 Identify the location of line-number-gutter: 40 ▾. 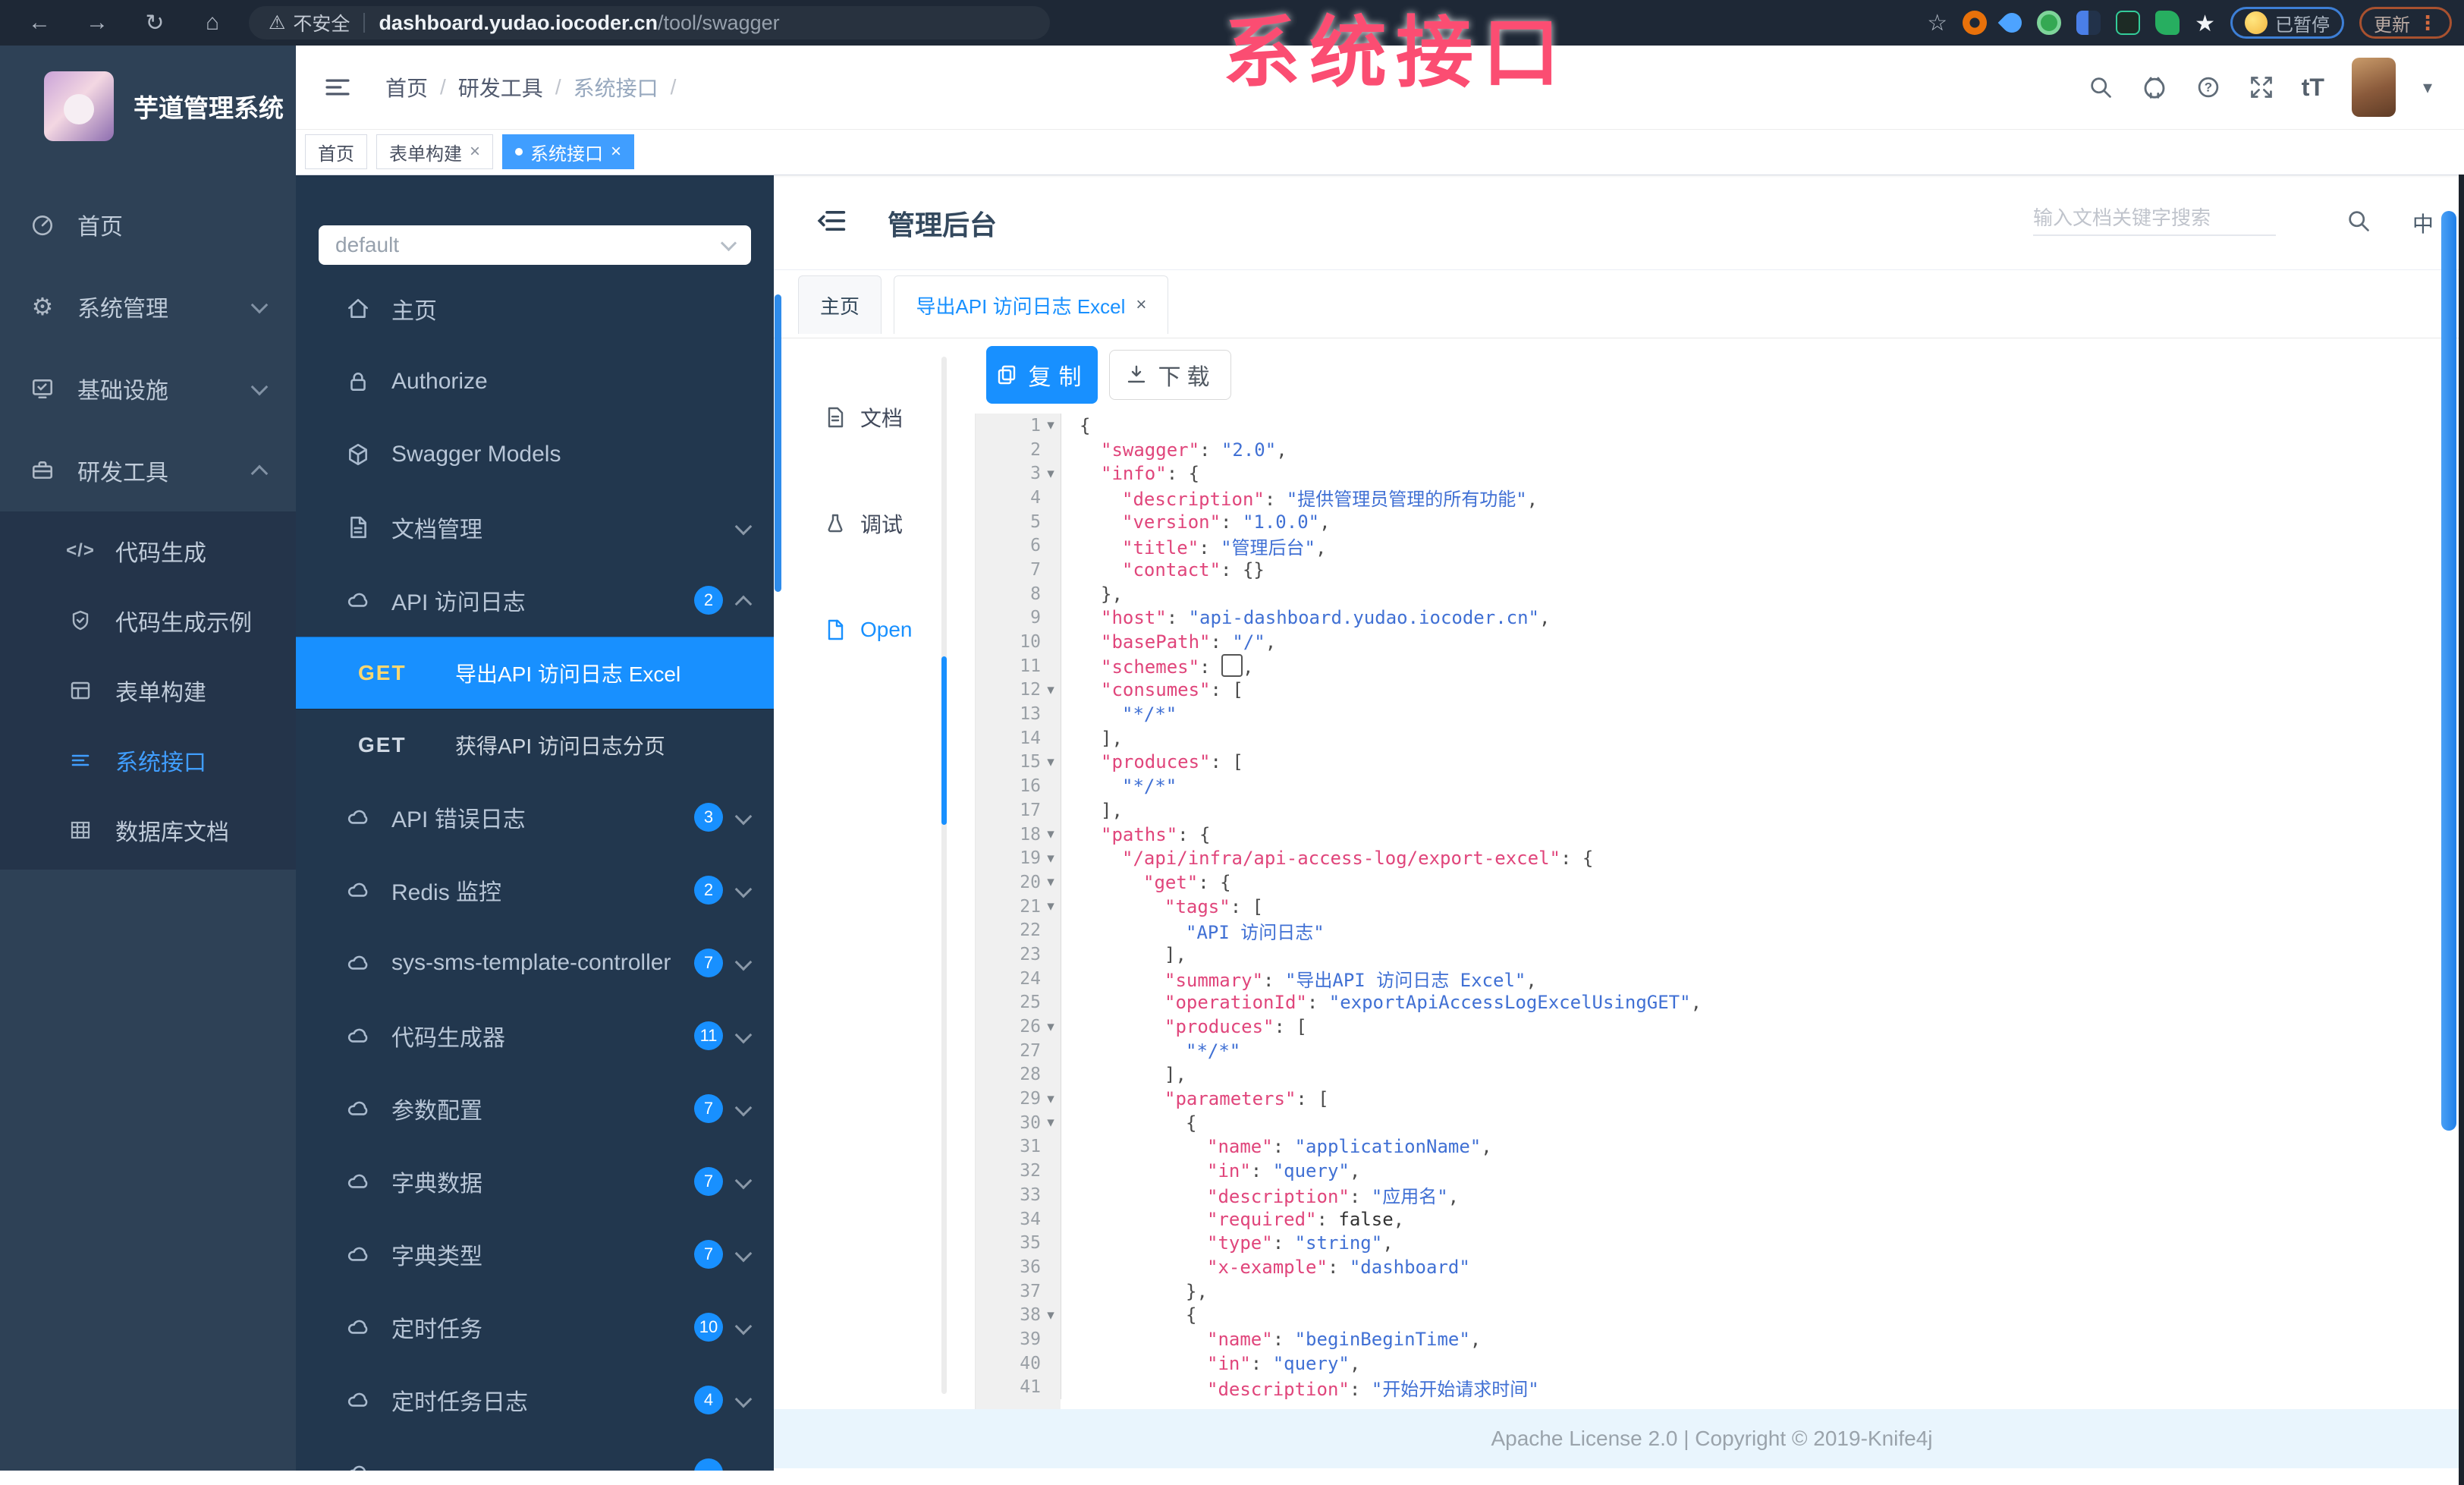
(1018, 1363).